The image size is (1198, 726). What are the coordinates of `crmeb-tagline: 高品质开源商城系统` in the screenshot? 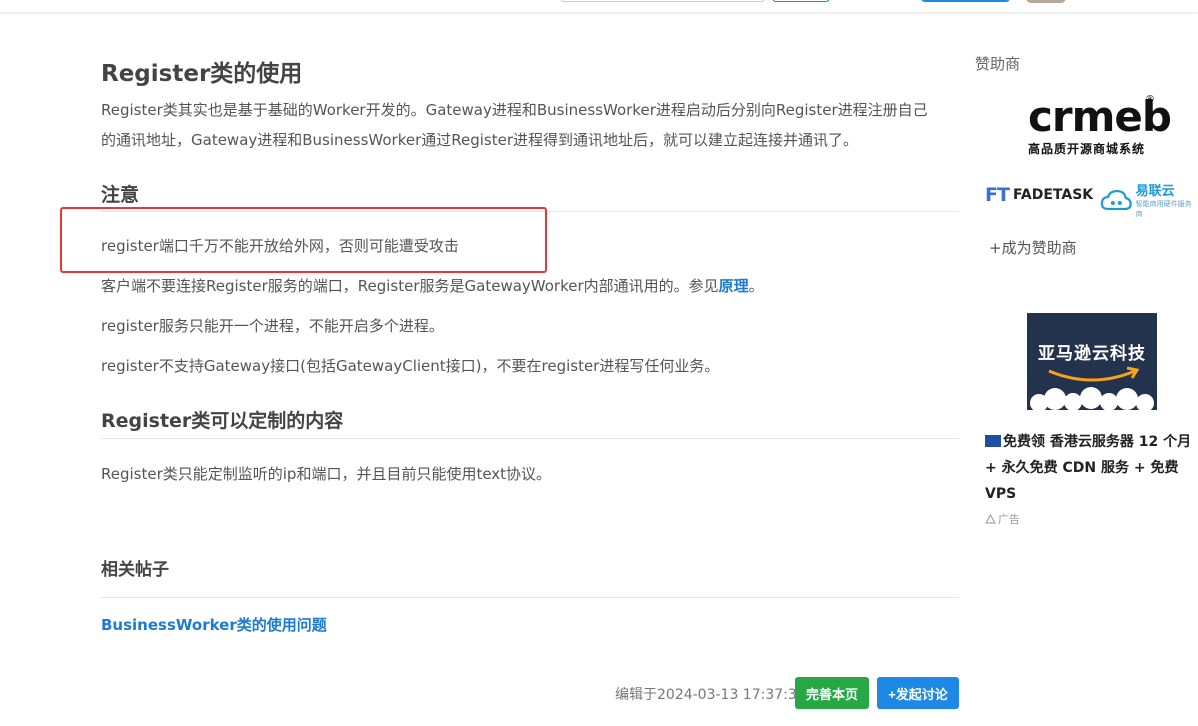 It's located at (1087, 149).